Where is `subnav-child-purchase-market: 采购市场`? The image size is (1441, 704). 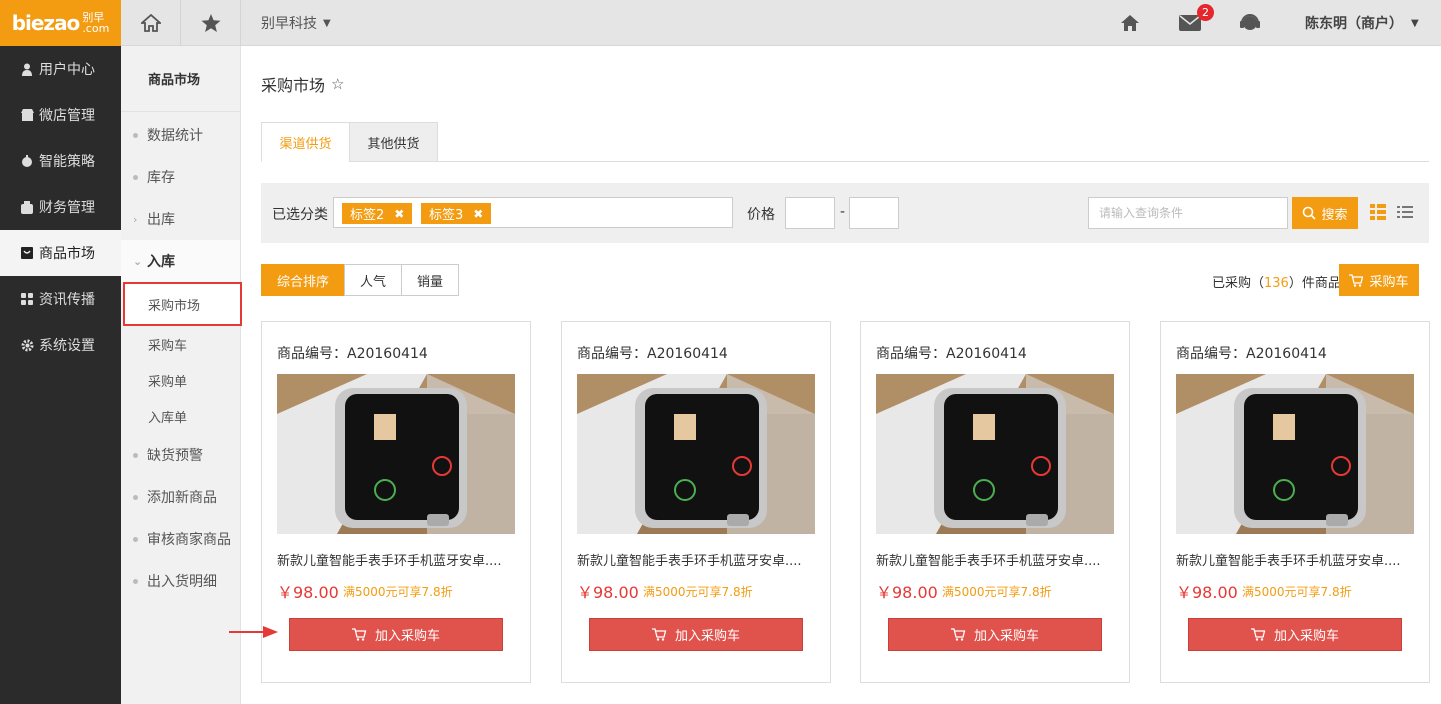 subnav-child-purchase-market: 采购市场 is located at coordinates (182, 304).